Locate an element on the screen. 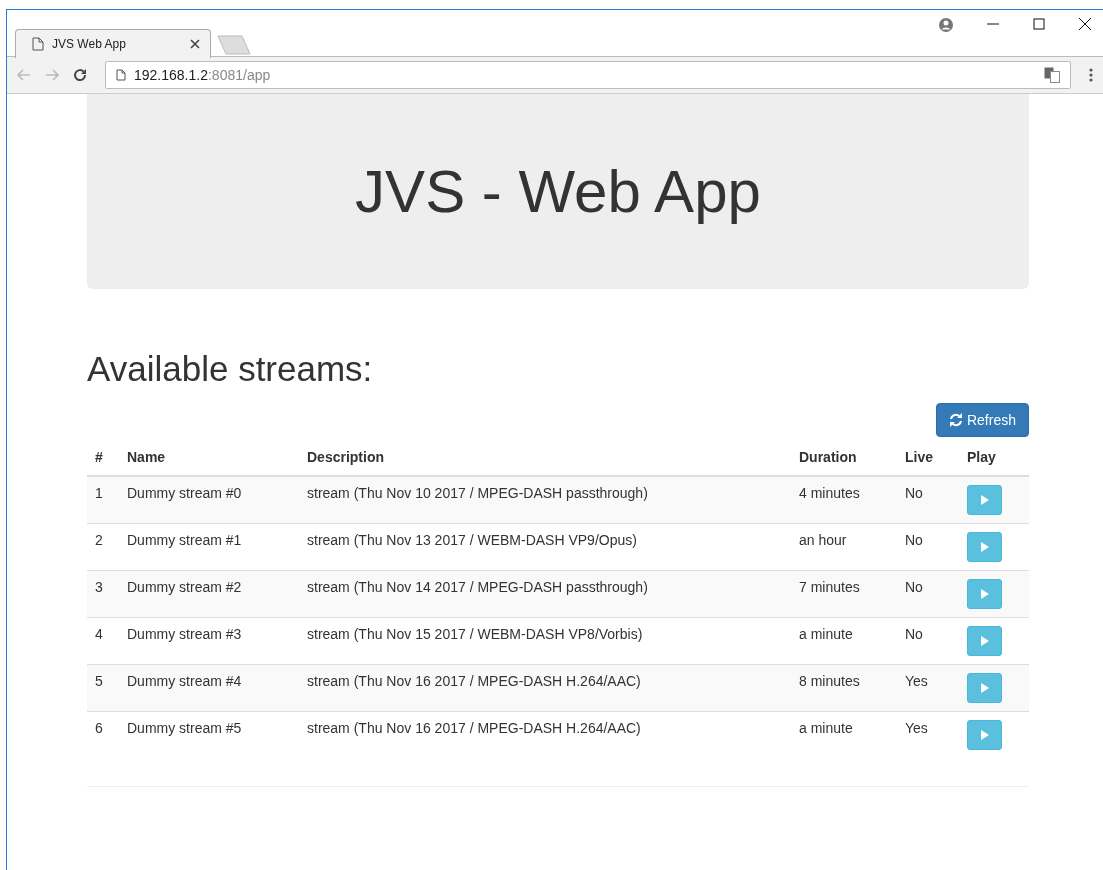  profile-icon is located at coordinates (946, 25).